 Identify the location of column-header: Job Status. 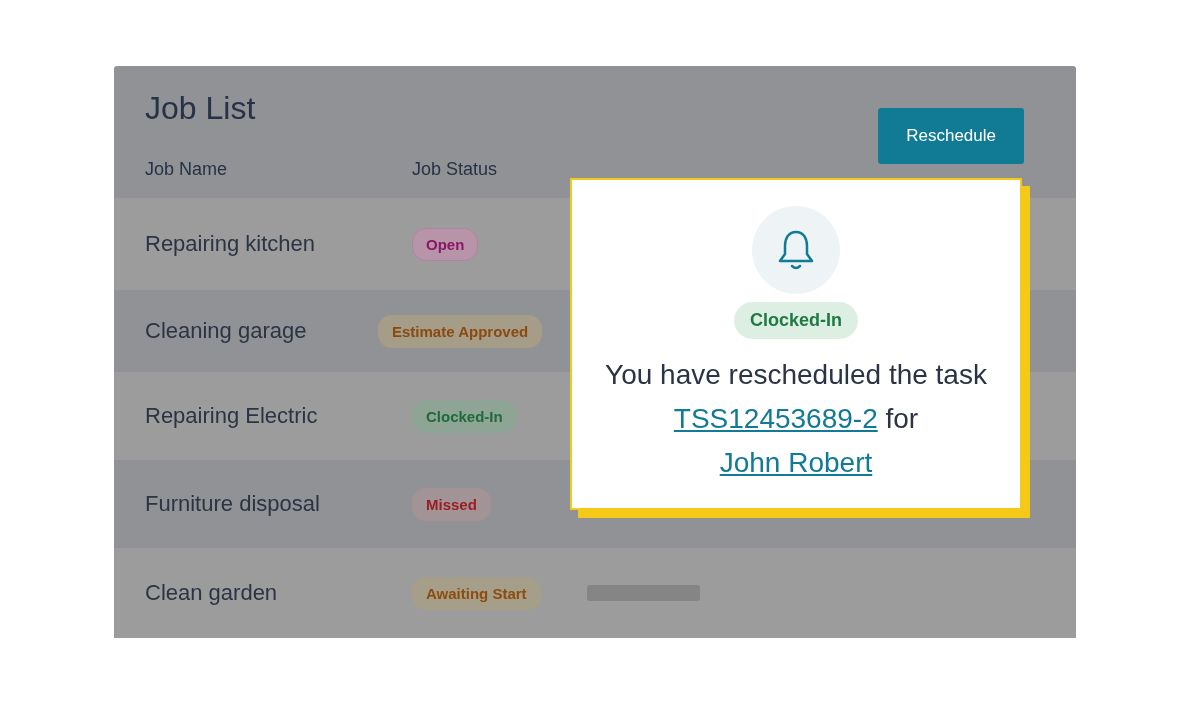
(455, 169).